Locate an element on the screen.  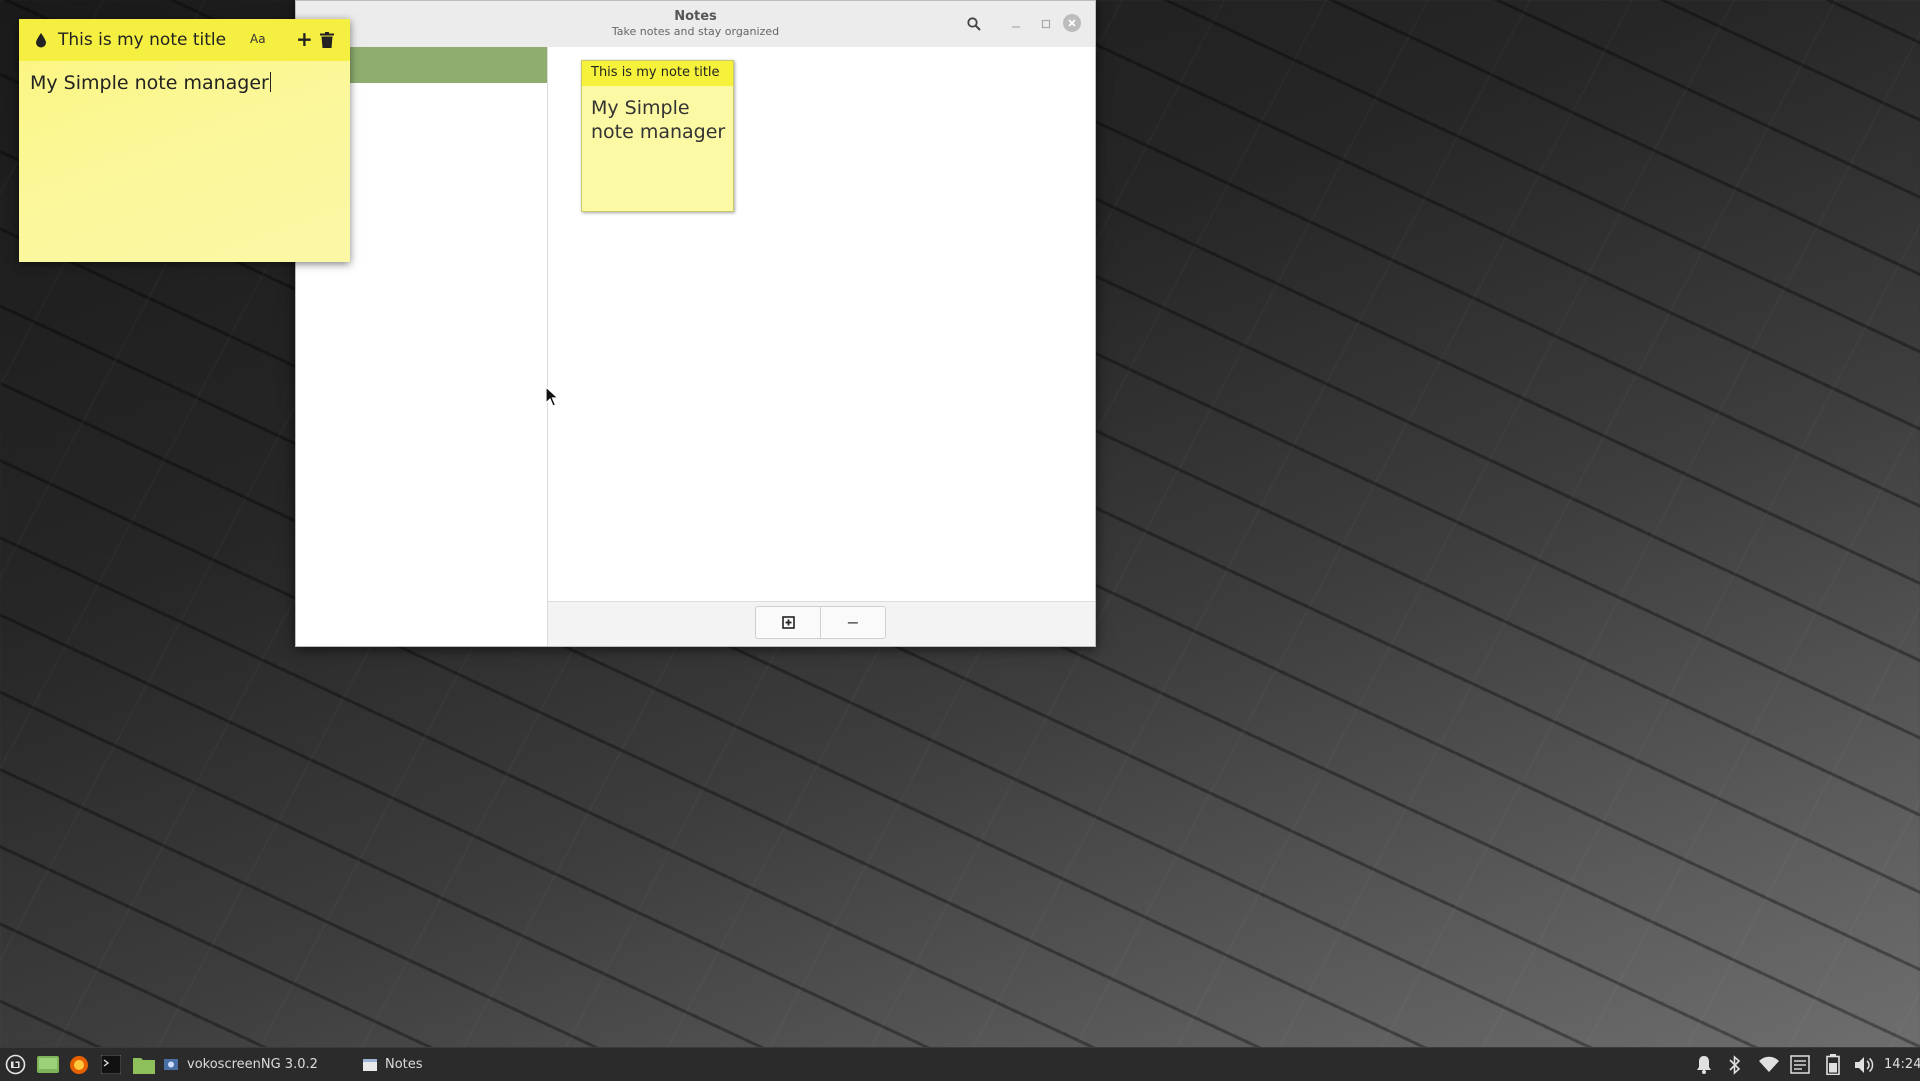
firefox-icon is located at coordinates (79, 1064).